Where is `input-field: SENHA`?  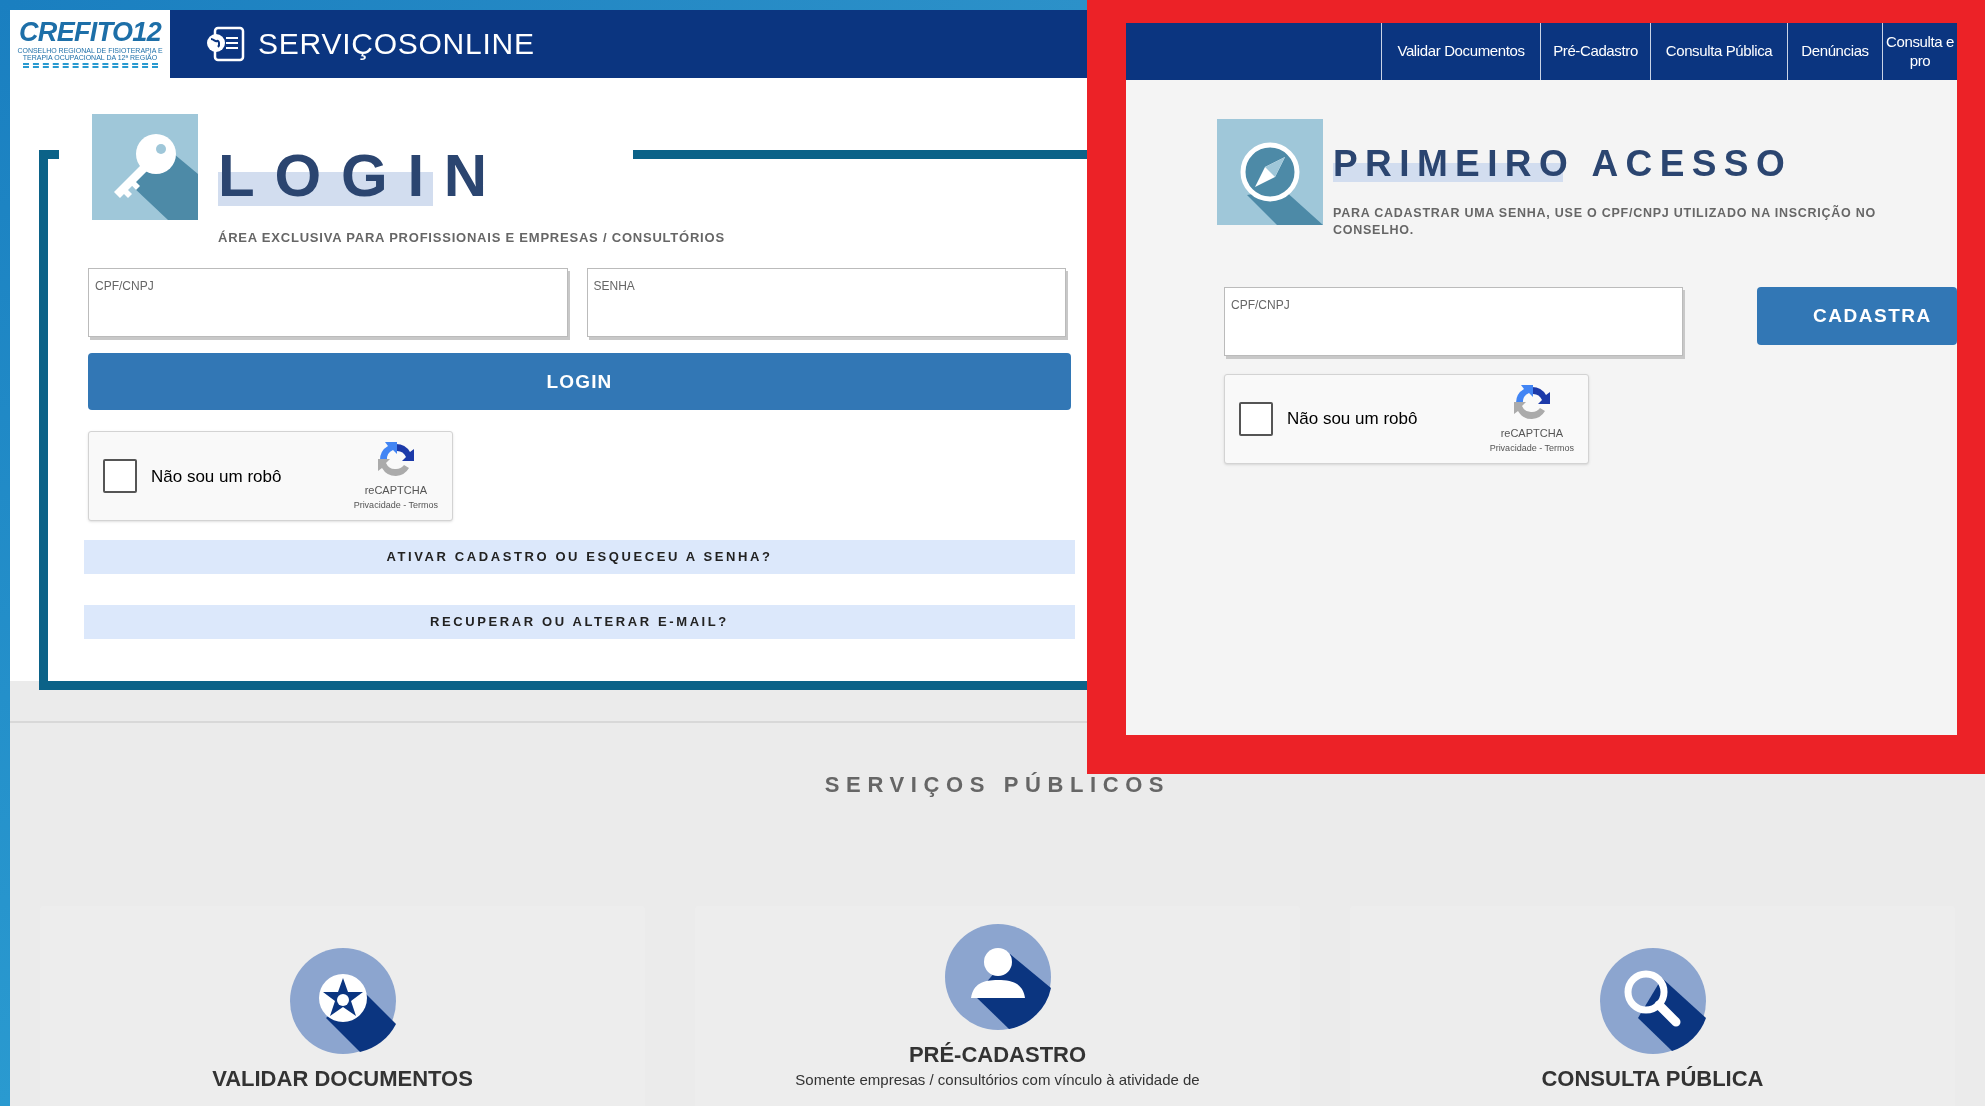 input-field: SENHA is located at coordinates (826, 303).